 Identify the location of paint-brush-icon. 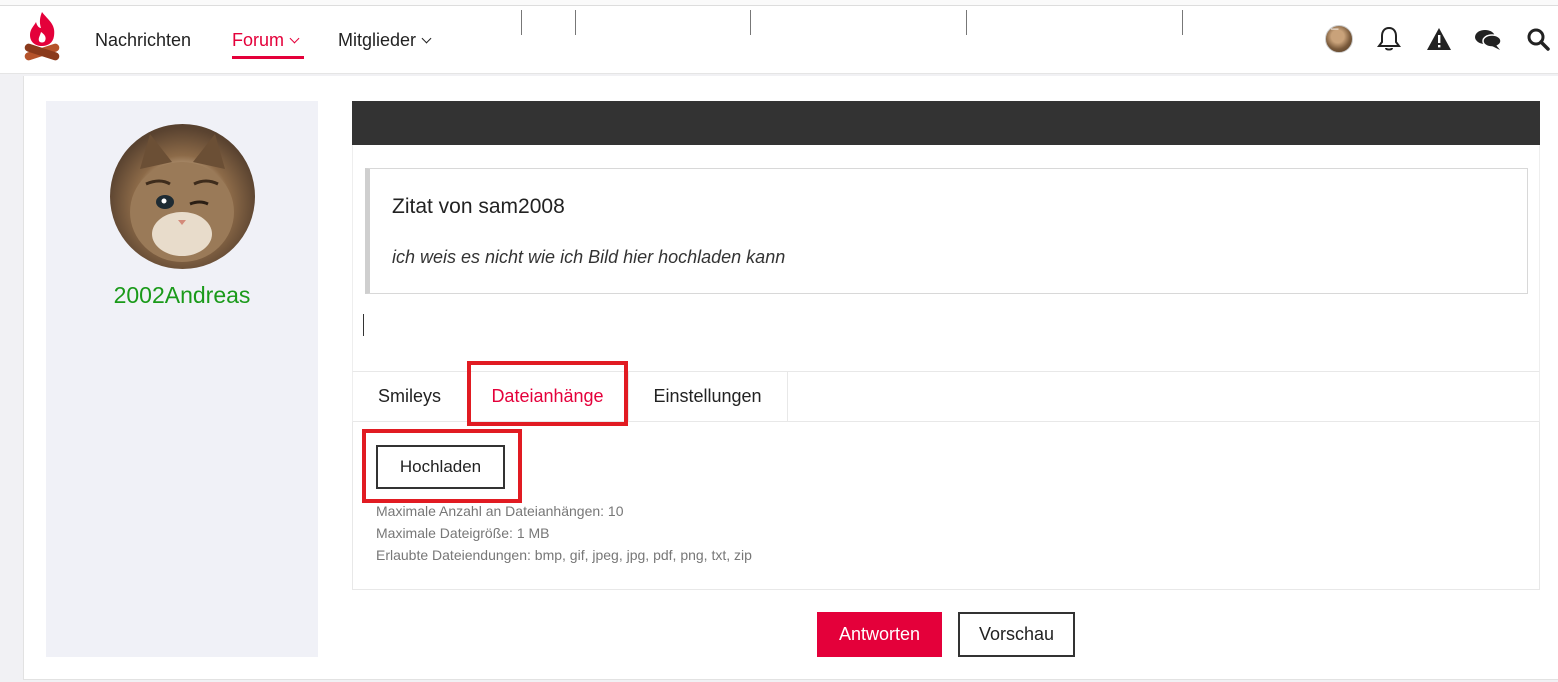
(939, 22).